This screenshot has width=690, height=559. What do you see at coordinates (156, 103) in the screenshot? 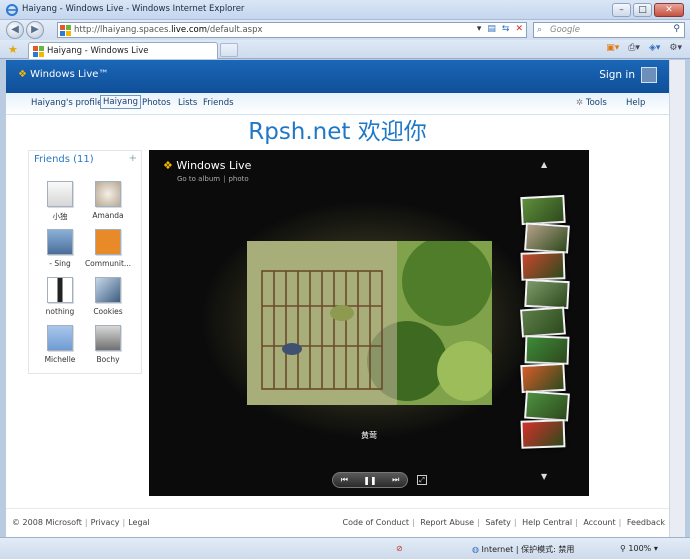
I see `nav-photos: Photos` at bounding box center [156, 103].